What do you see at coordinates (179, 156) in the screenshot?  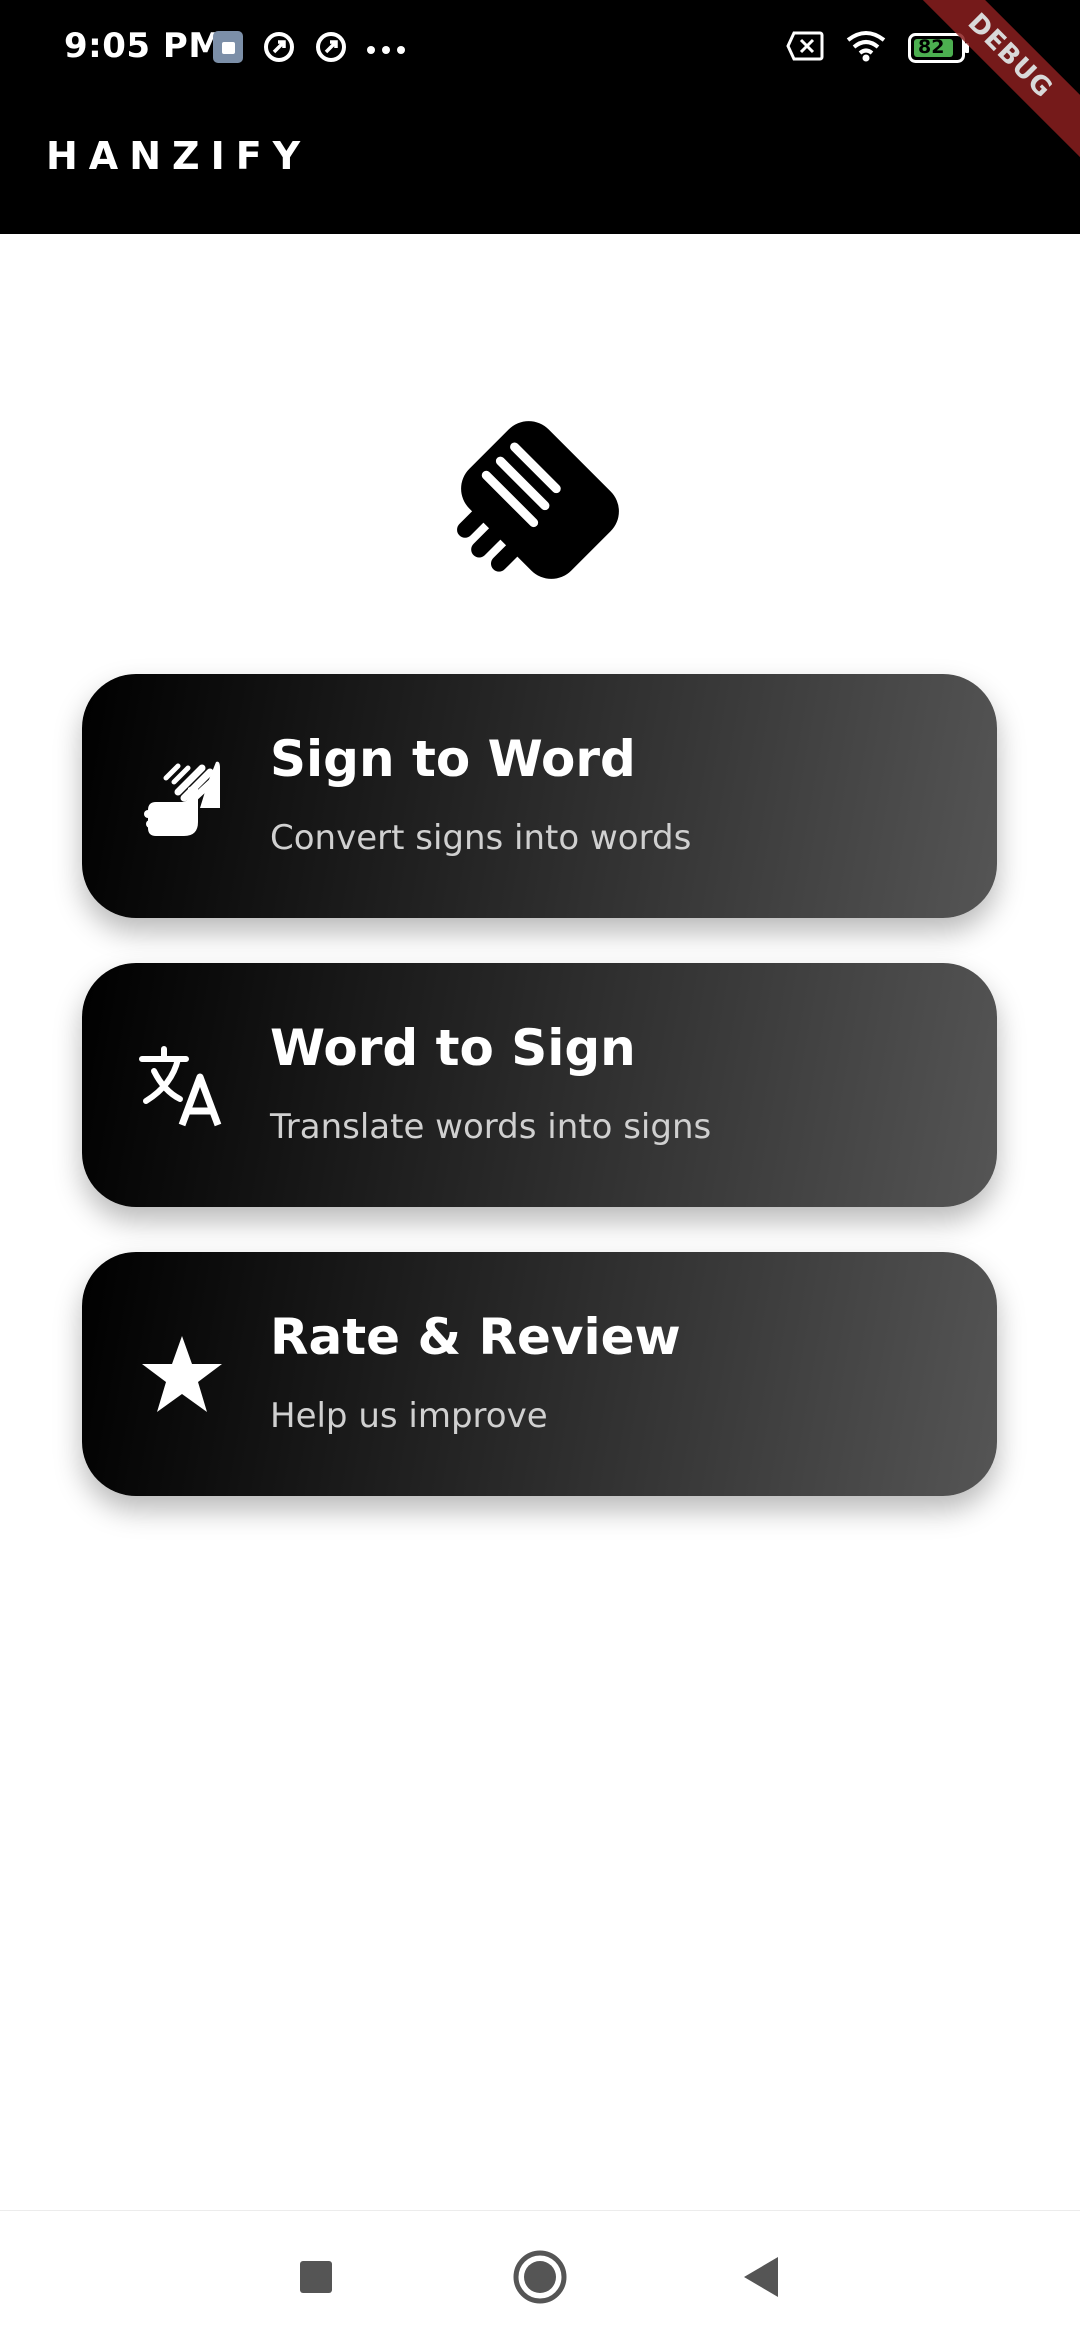 I see `app-title: HANZIFY` at bounding box center [179, 156].